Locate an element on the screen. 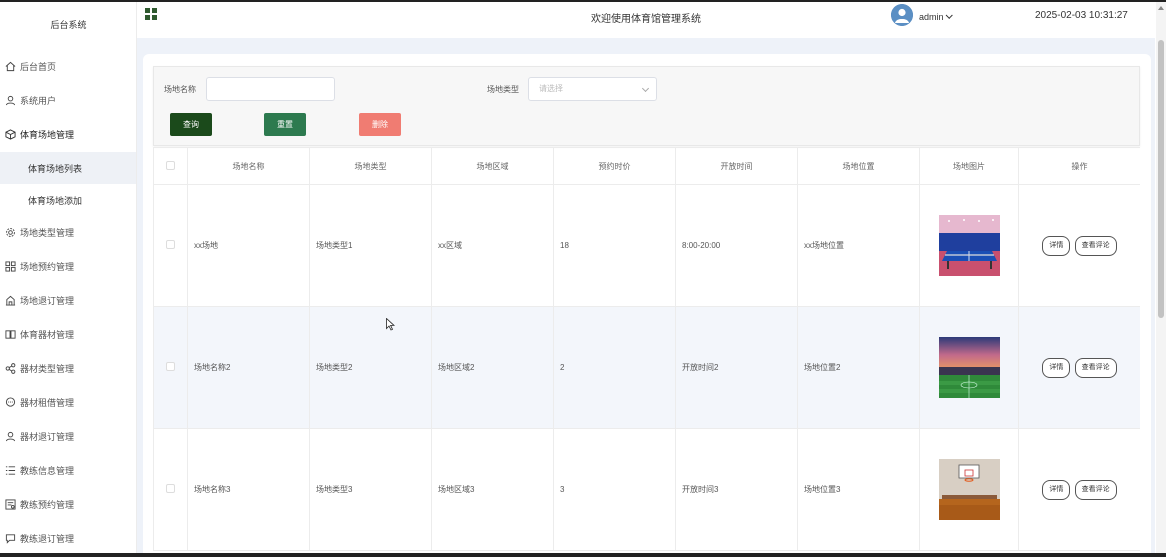 The width and height of the screenshot is (1166, 557). reset-button: 重置 is located at coordinates (285, 124).